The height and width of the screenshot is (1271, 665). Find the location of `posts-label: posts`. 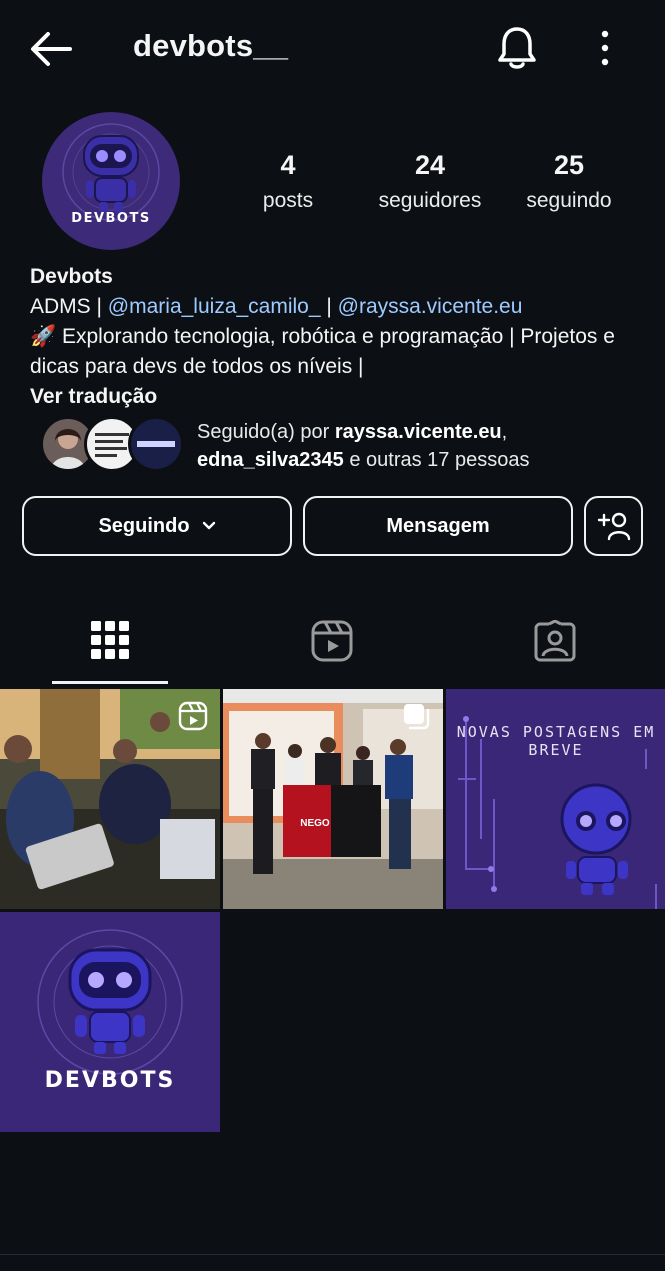

posts-label: posts is located at coordinates (288, 200).